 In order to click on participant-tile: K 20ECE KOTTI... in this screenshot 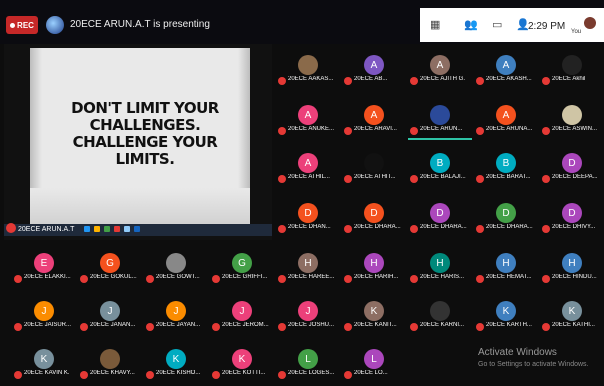, I will do `click(242, 363)`.